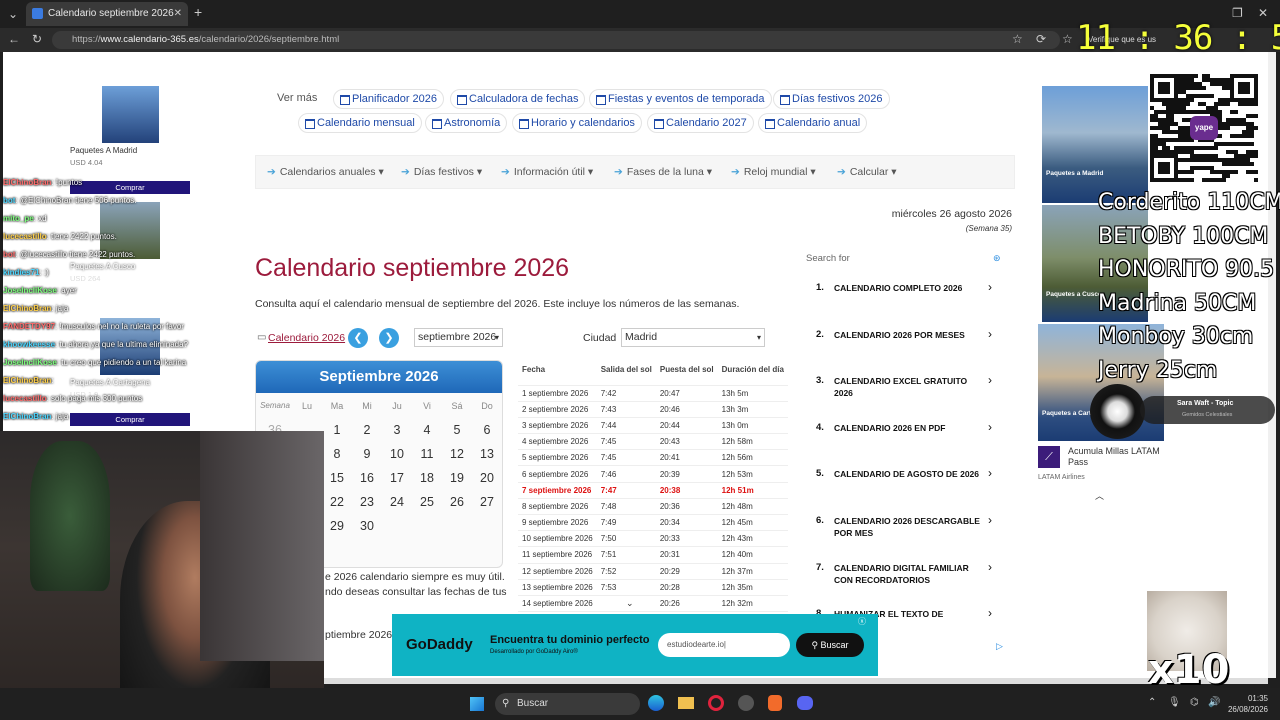 Image resolution: width=1280 pixels, height=720 pixels. What do you see at coordinates (908, 537) in the screenshot?
I see `side-list-item: 6. CALENDARIO 2026 DESCARGABLE POR MES ›` at bounding box center [908, 537].